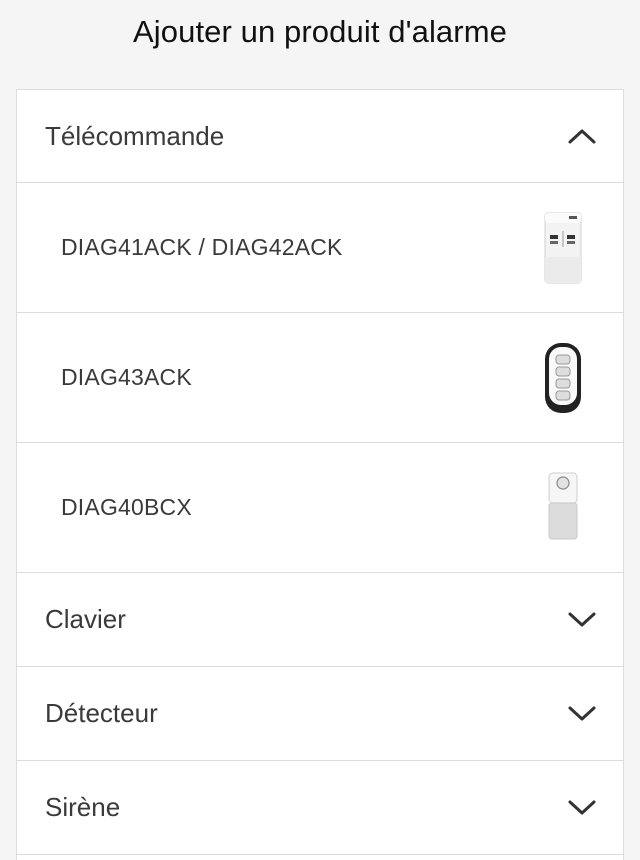  I want to click on page-title: Ajouter un produit d'alarme, so click(320, 31).